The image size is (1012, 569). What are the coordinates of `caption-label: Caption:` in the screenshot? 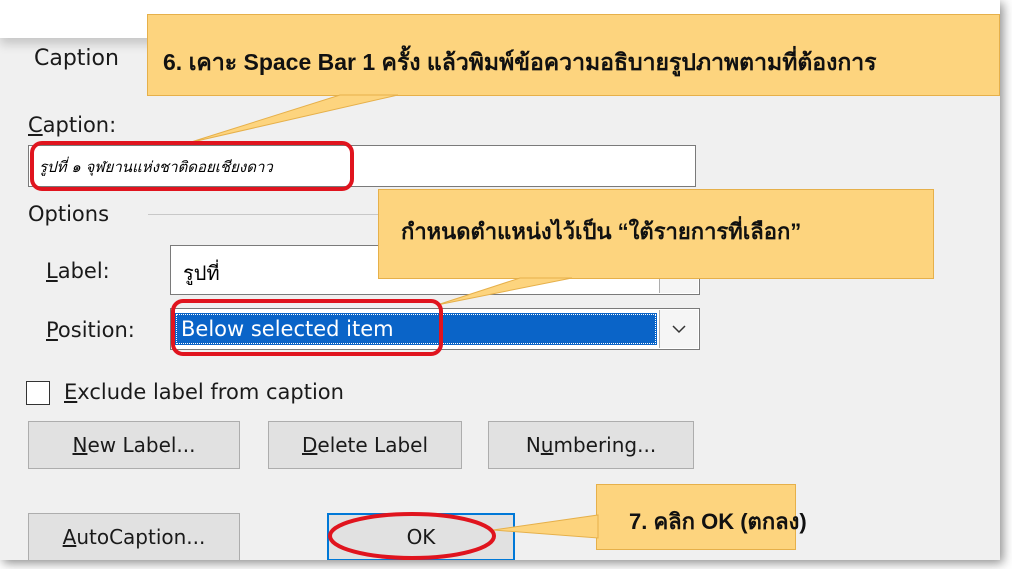 It's located at (72, 125).